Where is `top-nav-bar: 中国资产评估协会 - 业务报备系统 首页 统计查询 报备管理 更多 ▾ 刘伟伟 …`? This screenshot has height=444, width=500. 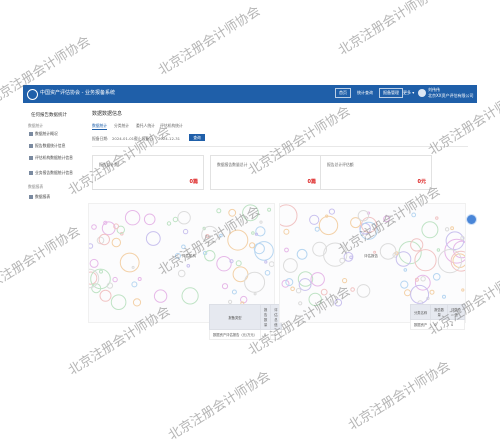 top-nav-bar: 中国资产评估协会 - 业务报备系统 首页 统计查询 报备管理 更多 ▾ 刘伟伟 … is located at coordinates (250, 94).